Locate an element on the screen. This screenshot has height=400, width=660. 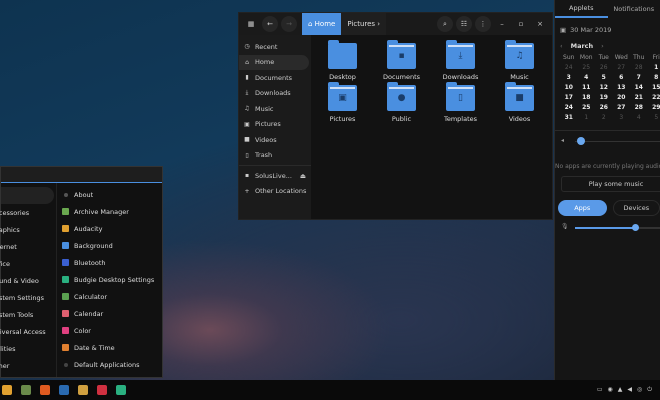
category-item: Internet is located at coordinates (25, 246).